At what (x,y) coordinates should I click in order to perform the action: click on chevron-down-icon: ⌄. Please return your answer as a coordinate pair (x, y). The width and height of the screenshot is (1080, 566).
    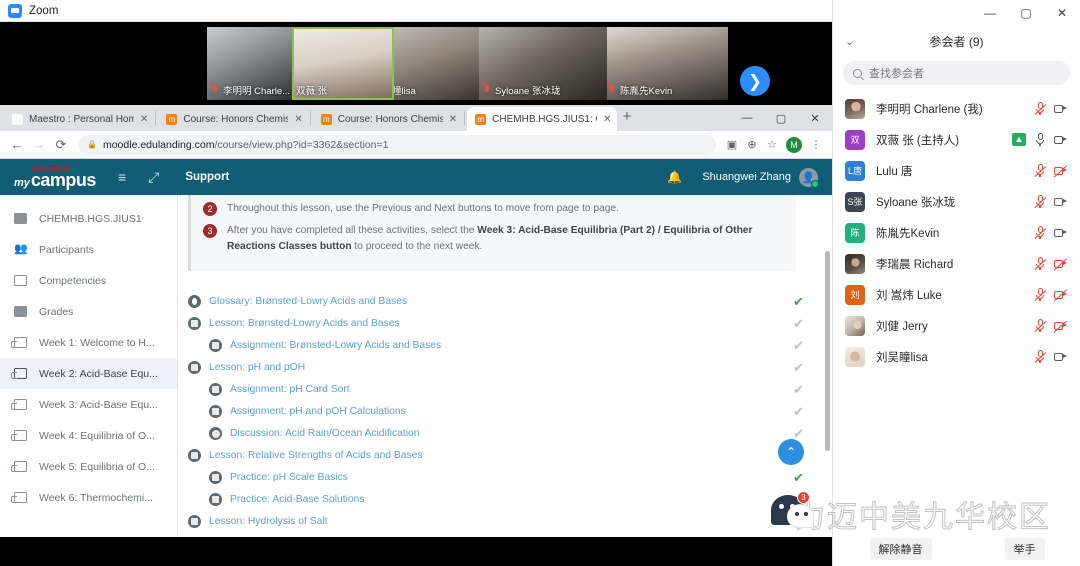
    Looking at the image, I should click on (849, 41).